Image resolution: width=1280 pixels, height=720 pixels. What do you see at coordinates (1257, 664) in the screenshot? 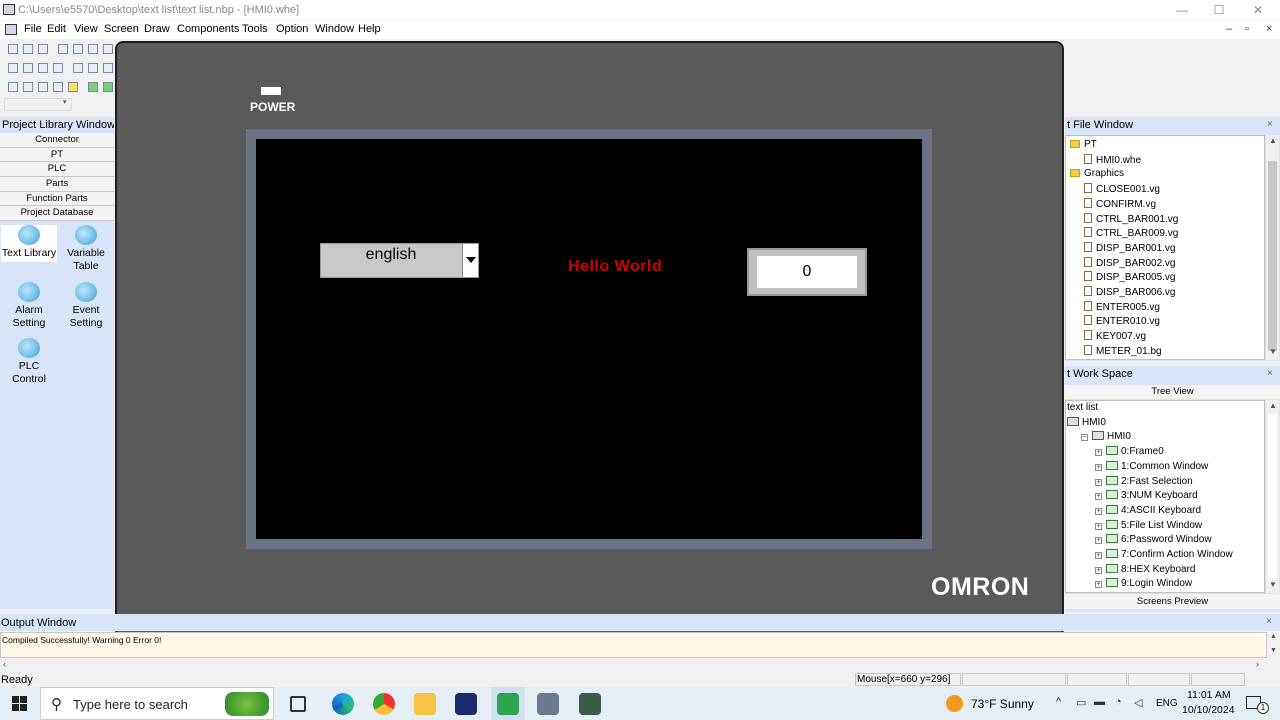
I see `scroll-right-icon: ›` at bounding box center [1257, 664].